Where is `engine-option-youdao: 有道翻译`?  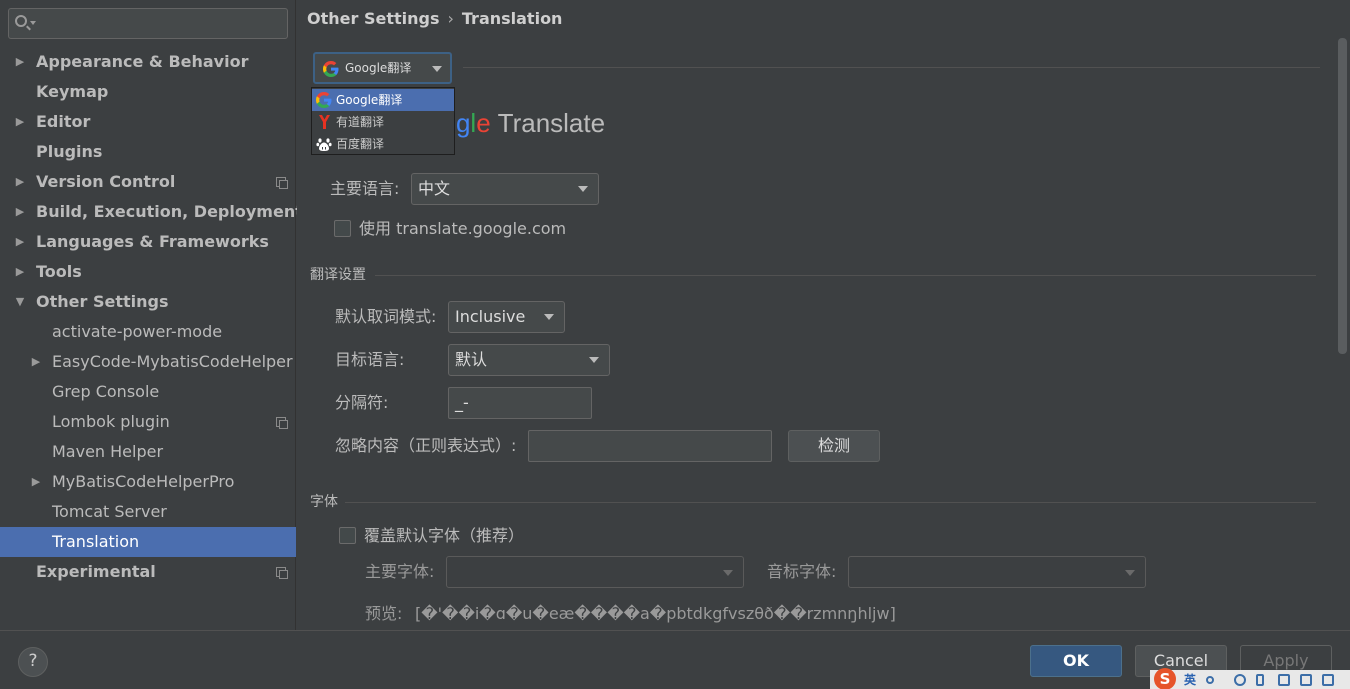
engine-option-youdao: 有道翻译 is located at coordinates (383, 122).